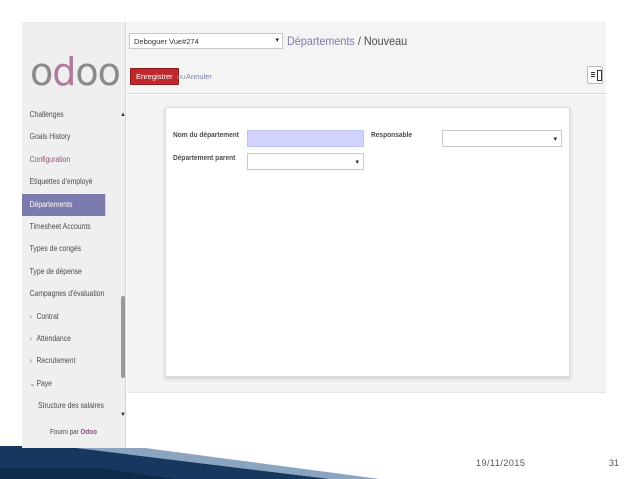 The height and width of the screenshot is (479, 638). Describe the element at coordinates (366, 420) in the screenshot. I see `chatter-area` at that location.